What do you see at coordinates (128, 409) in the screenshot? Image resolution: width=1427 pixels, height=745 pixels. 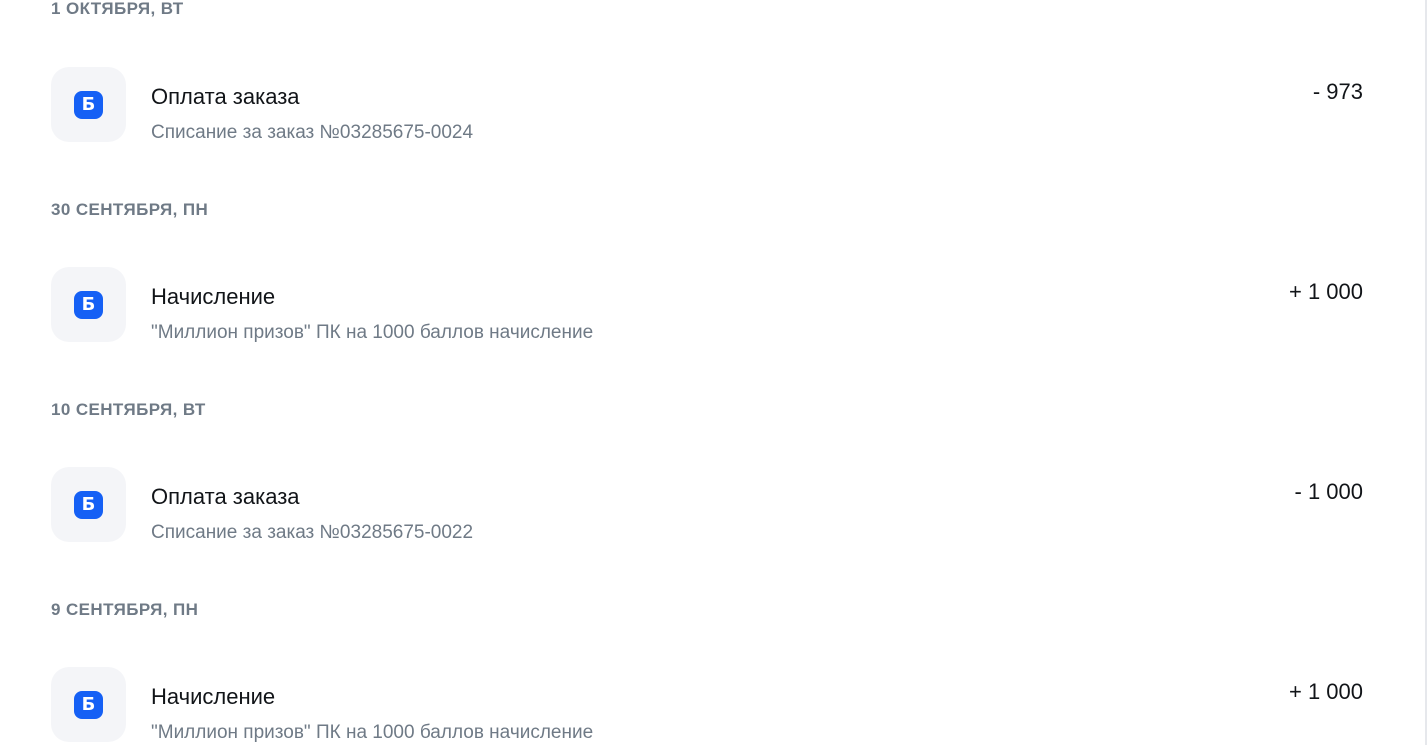 I see `date-header: 10 СЕНТЯБРЯ, ВТ` at bounding box center [128, 409].